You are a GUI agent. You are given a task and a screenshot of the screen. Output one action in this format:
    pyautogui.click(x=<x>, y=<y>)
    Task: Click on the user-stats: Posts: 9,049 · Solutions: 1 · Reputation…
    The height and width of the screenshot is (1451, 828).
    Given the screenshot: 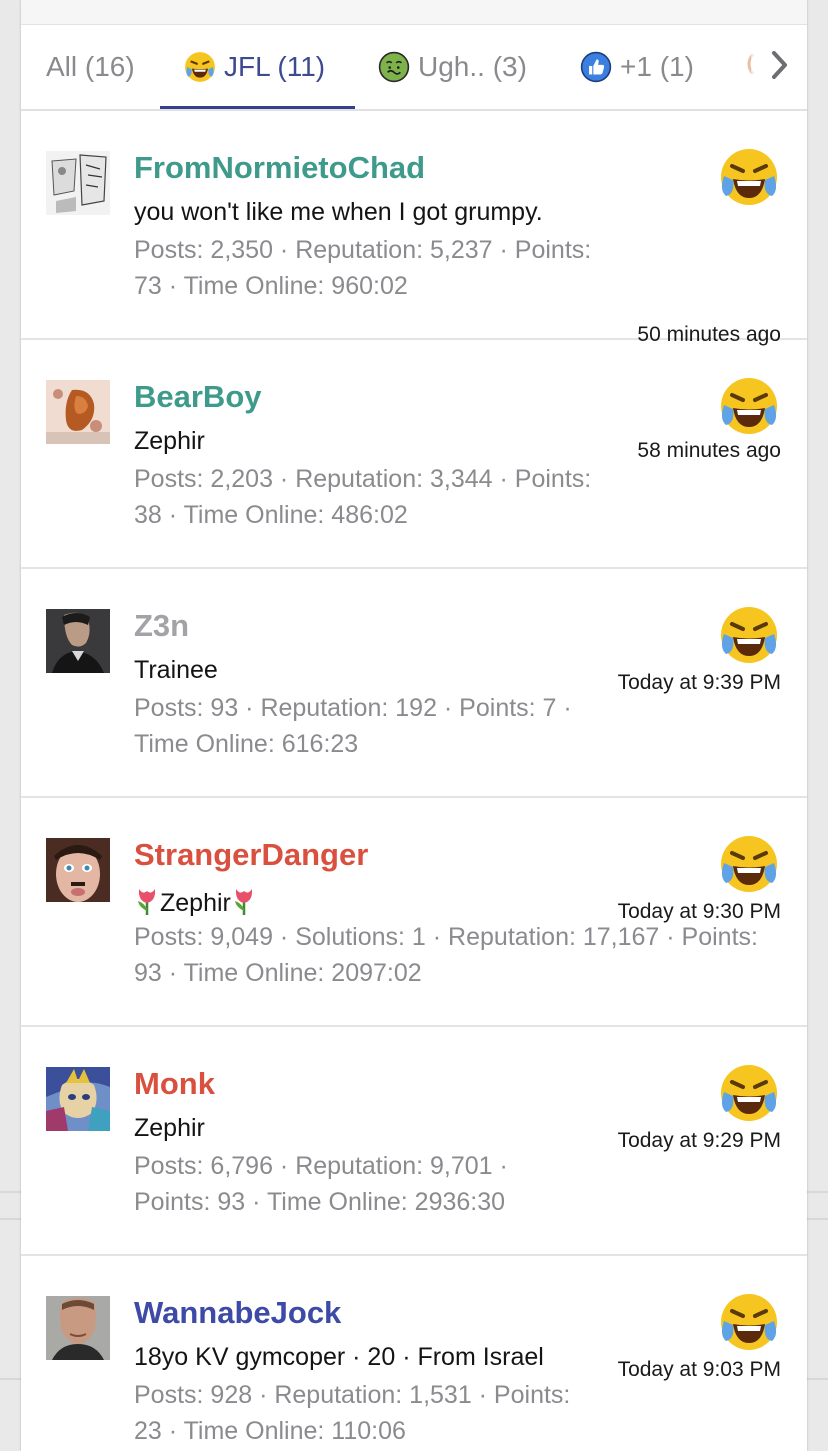 What is the action you would take?
    pyautogui.click(x=446, y=955)
    